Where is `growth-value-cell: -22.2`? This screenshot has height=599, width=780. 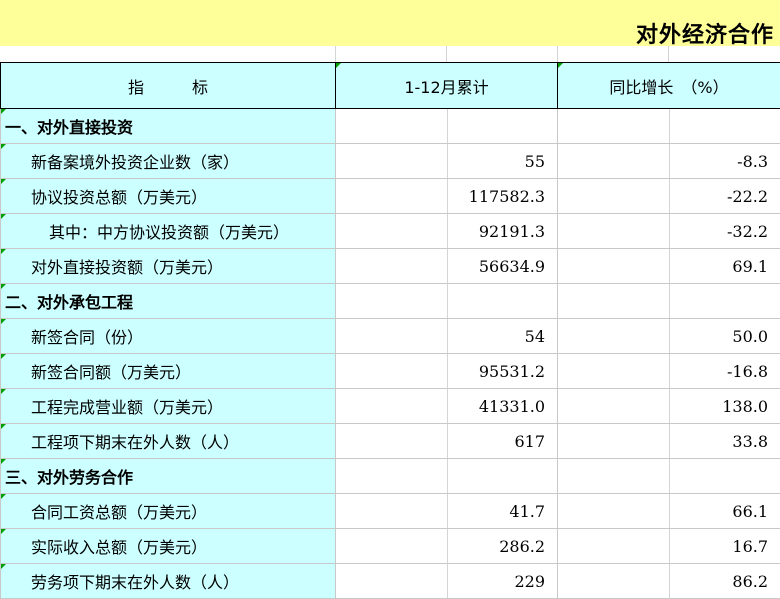 growth-value-cell: -22.2 is located at coordinates (668, 196).